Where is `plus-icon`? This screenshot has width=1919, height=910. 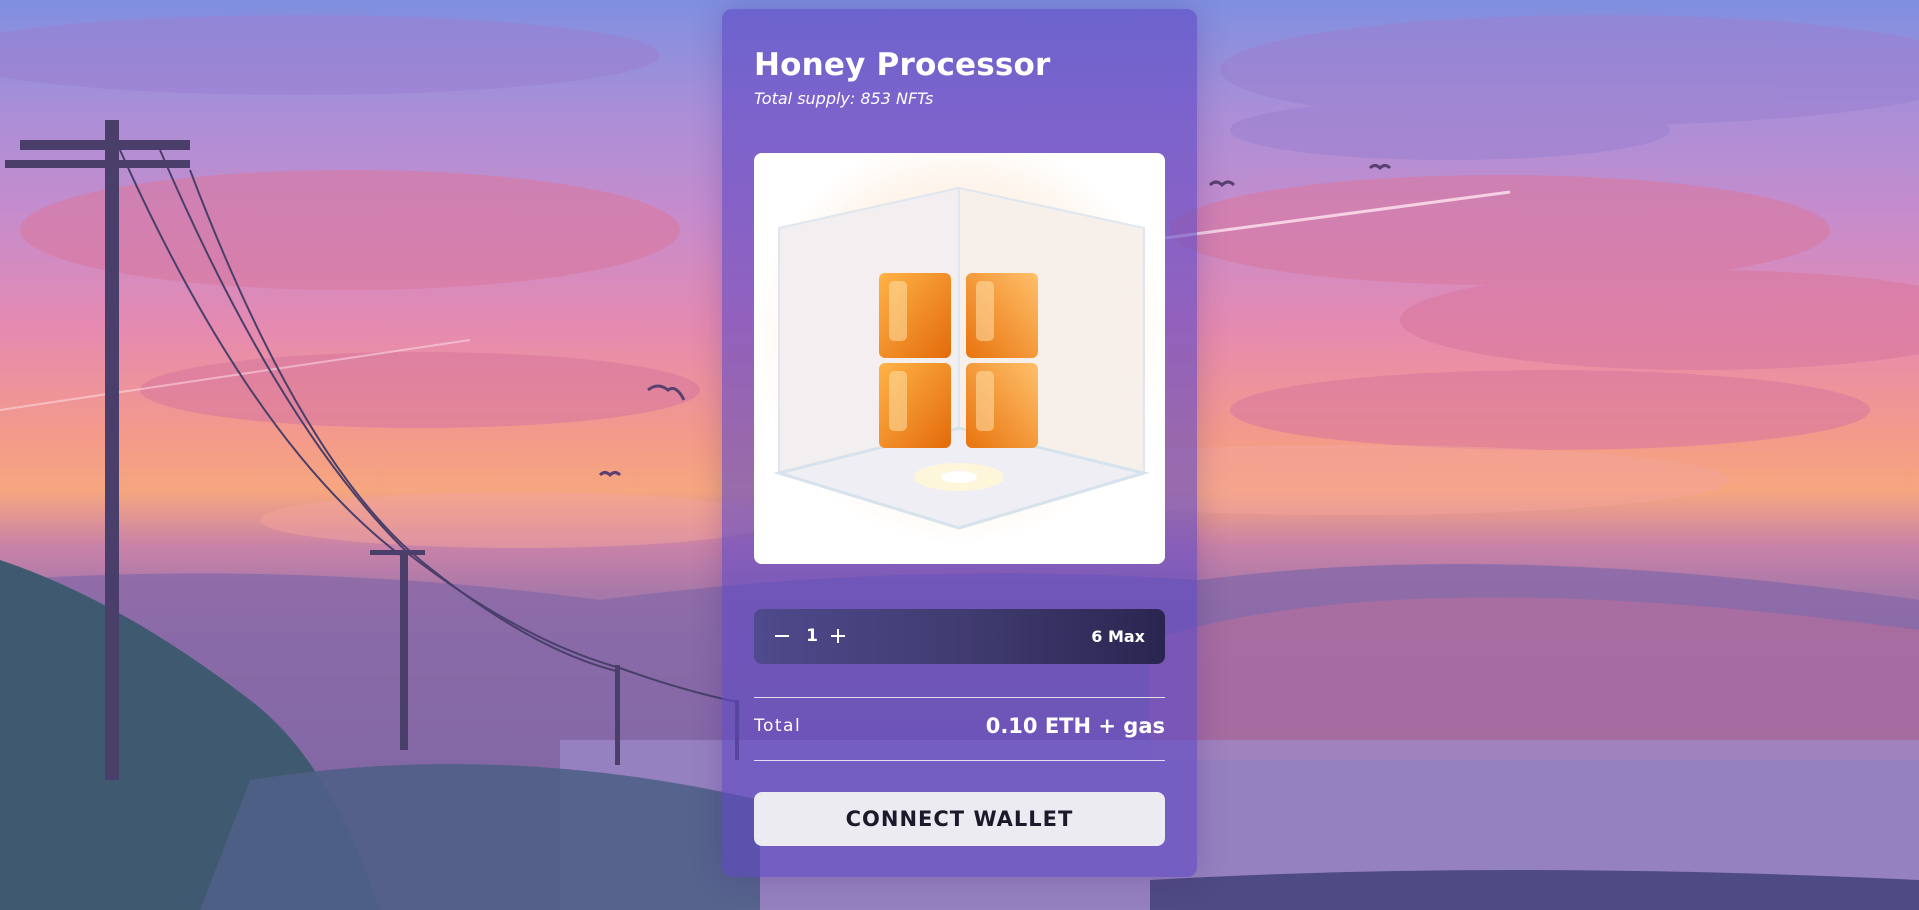 plus-icon is located at coordinates (838, 636).